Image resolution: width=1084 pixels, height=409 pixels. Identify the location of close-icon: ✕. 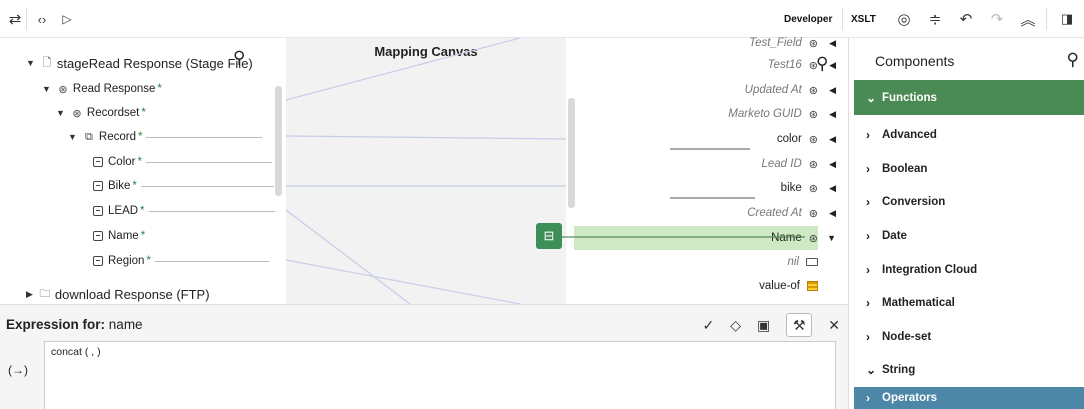
(834, 325).